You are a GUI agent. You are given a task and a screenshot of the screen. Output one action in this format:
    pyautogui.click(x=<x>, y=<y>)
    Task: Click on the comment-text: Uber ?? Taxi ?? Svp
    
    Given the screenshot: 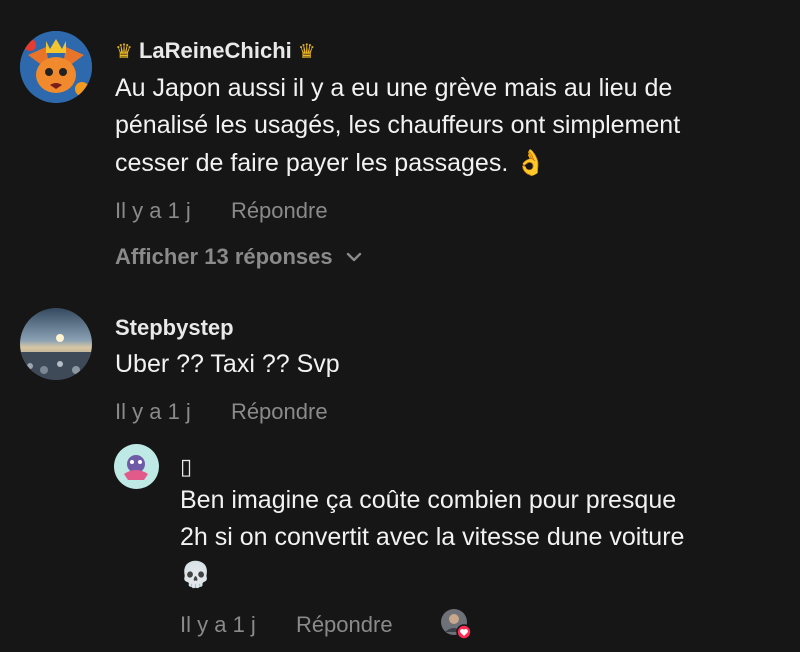 What is the action you would take?
    pyautogui.click(x=227, y=364)
    